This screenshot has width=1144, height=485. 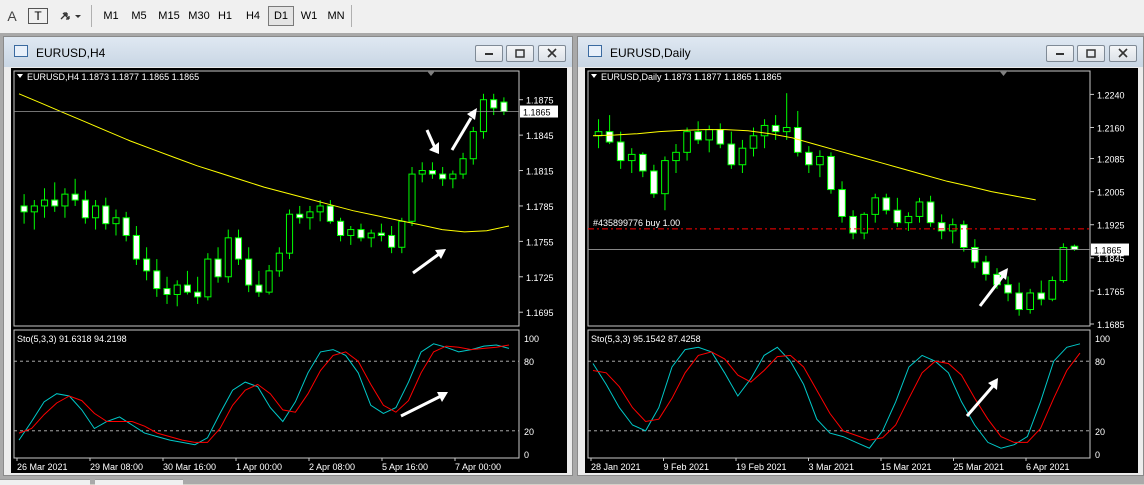 What do you see at coordinates (616, 467) in the screenshot?
I see `time-tick-label: 28 Jan 2021` at bounding box center [616, 467].